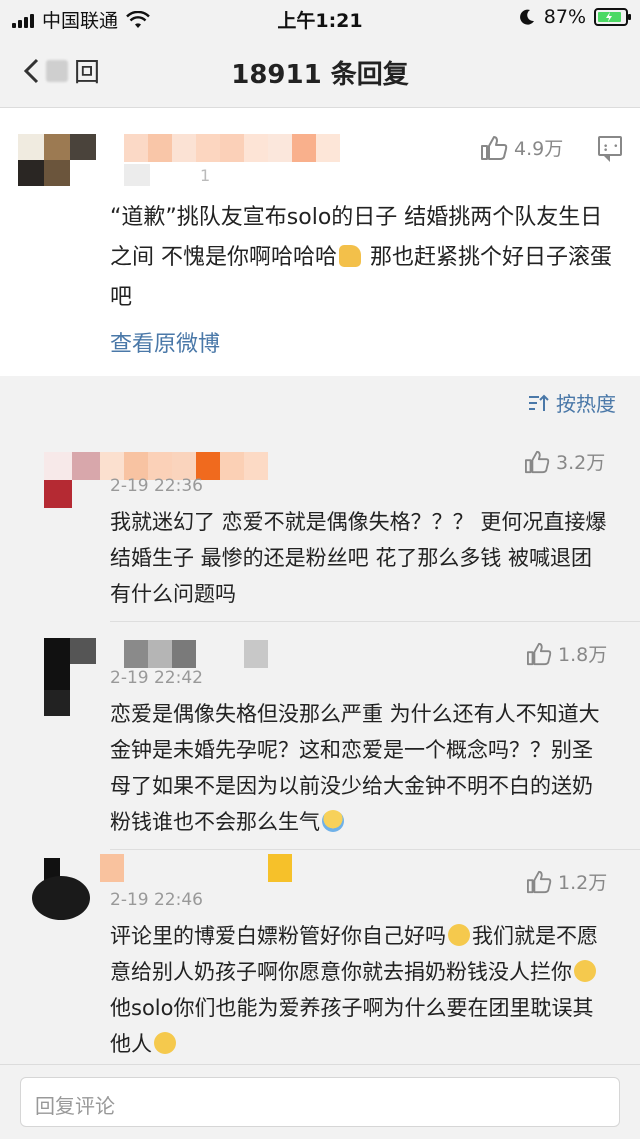 The width and height of the screenshot is (640, 1139). Describe the element at coordinates (137, 175) in the screenshot. I see `time-redacted` at that location.